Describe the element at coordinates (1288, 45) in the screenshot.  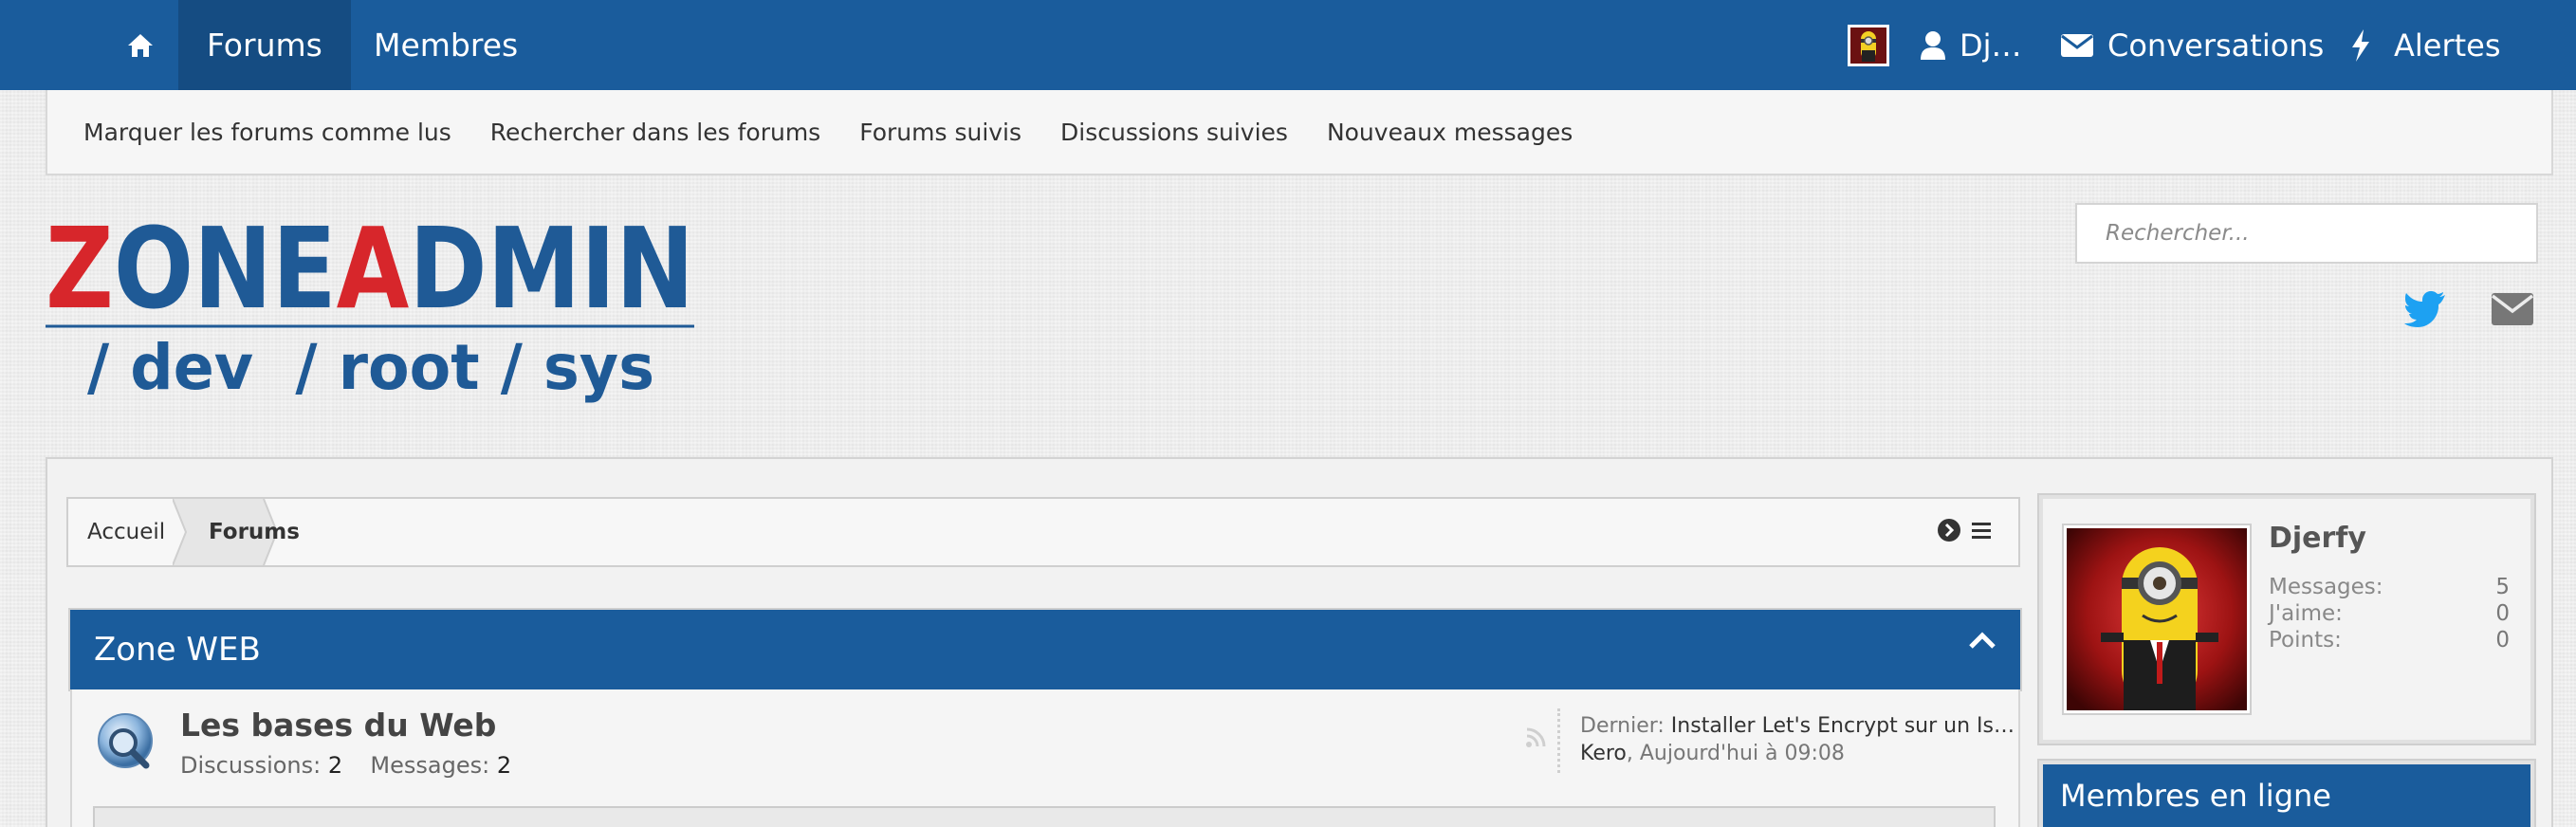
I see `top-navbar: Forums Membres Dj… Conversations Alertes` at that location.